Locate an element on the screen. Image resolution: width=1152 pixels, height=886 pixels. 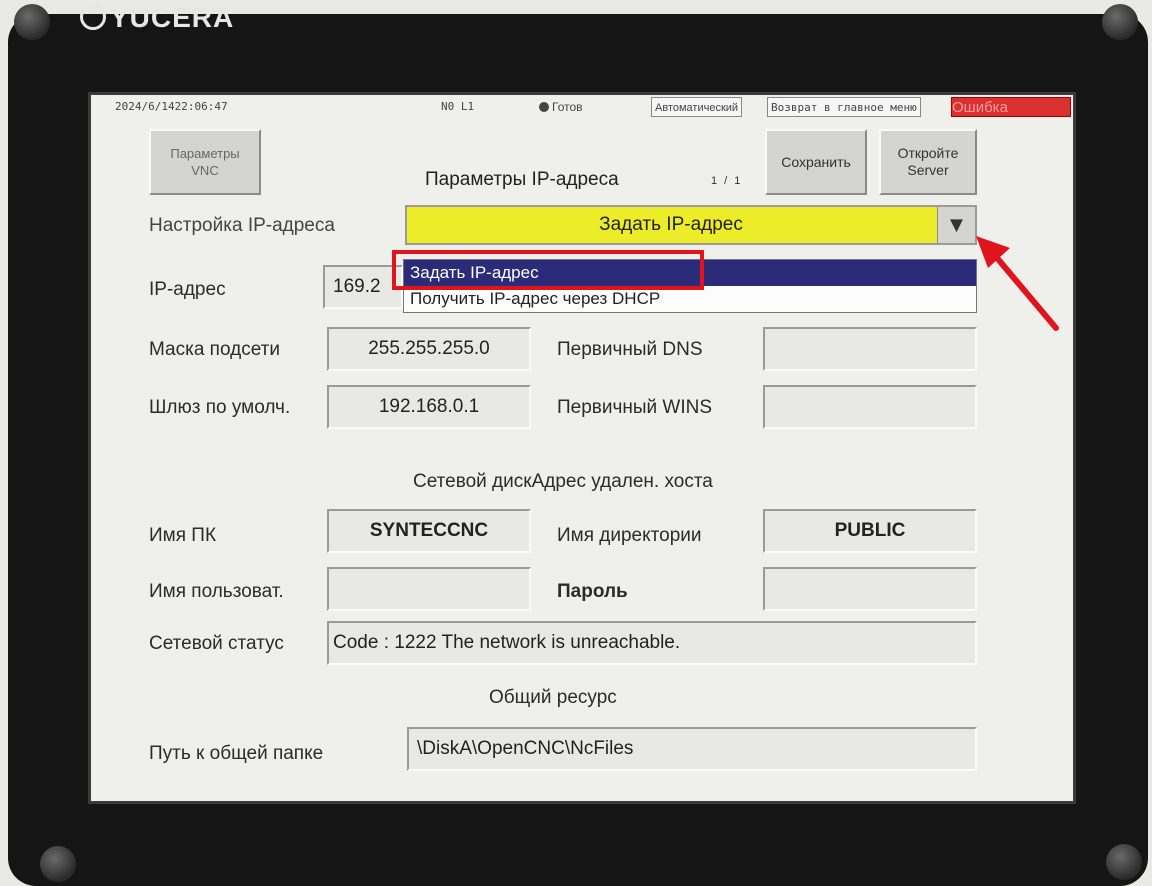
save-button: Сохранить is located at coordinates (816, 162).